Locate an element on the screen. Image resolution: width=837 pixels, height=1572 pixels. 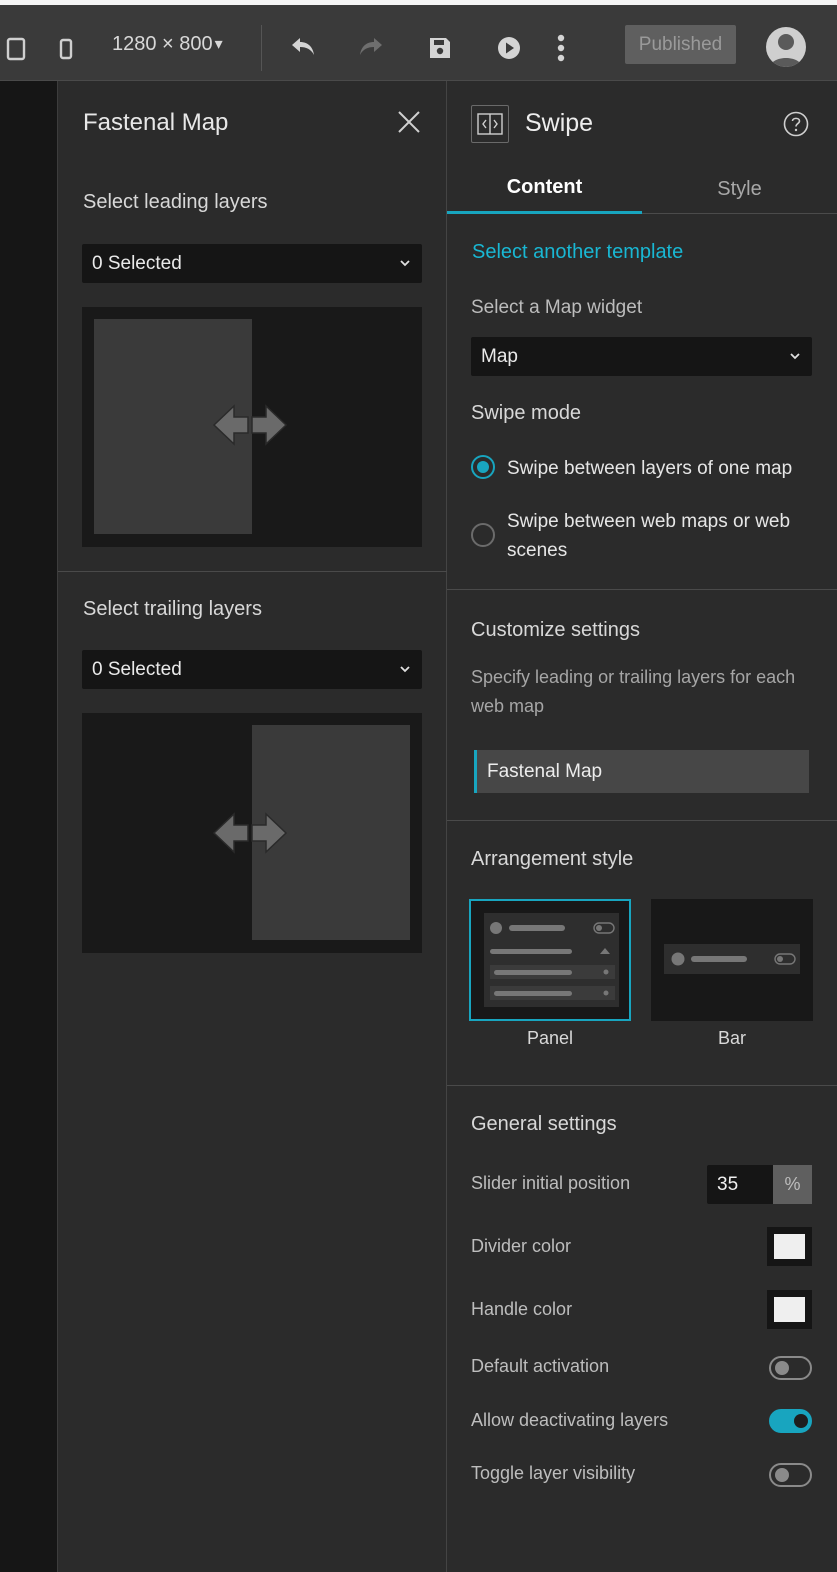
leading-layers-dropdown: 0 Selected is located at coordinates (252, 263).